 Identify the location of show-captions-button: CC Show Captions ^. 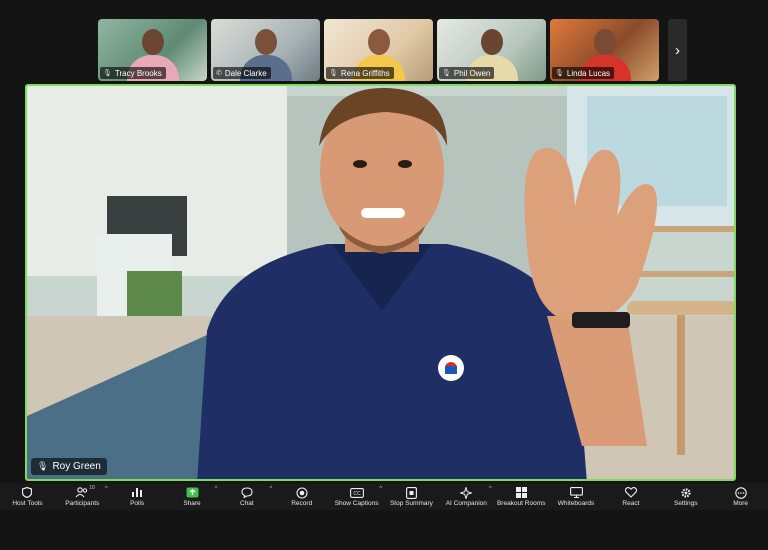
(356, 496).